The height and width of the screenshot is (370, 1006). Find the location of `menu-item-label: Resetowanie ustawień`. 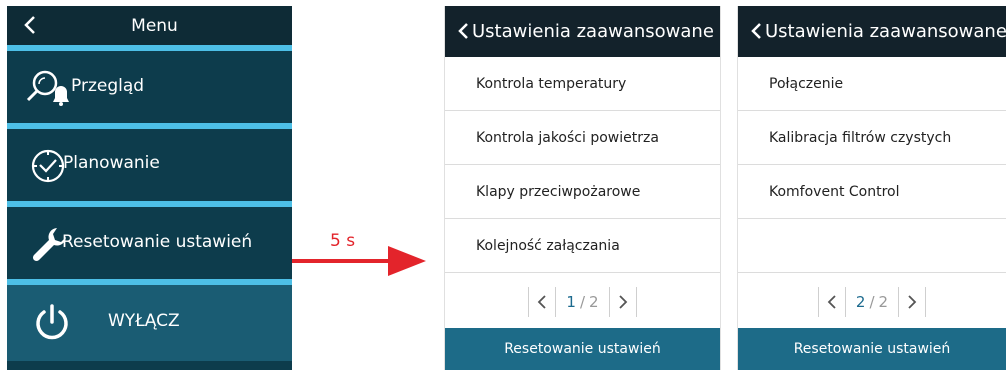

menu-item-label: Resetowanie ustawień is located at coordinates (157, 242).